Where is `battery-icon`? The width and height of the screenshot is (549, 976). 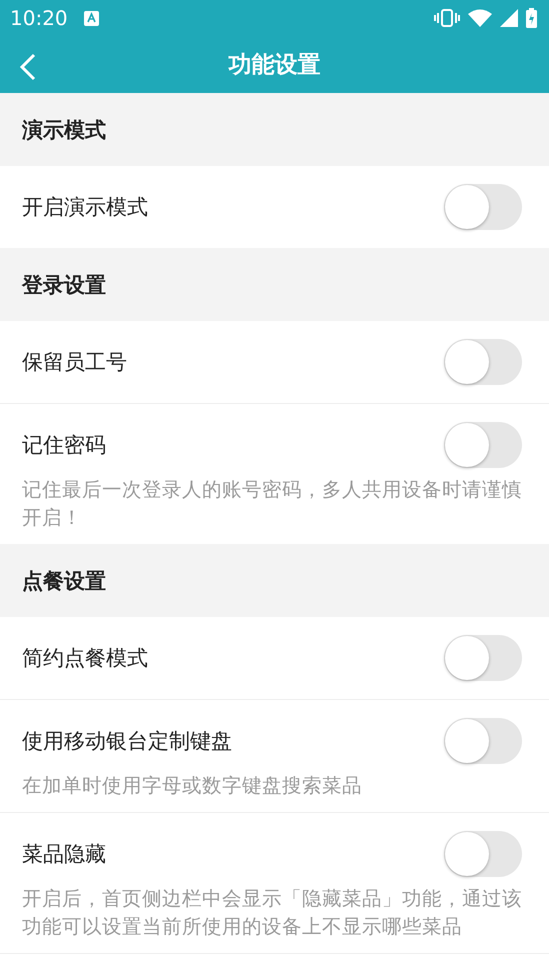 battery-icon is located at coordinates (531, 18).